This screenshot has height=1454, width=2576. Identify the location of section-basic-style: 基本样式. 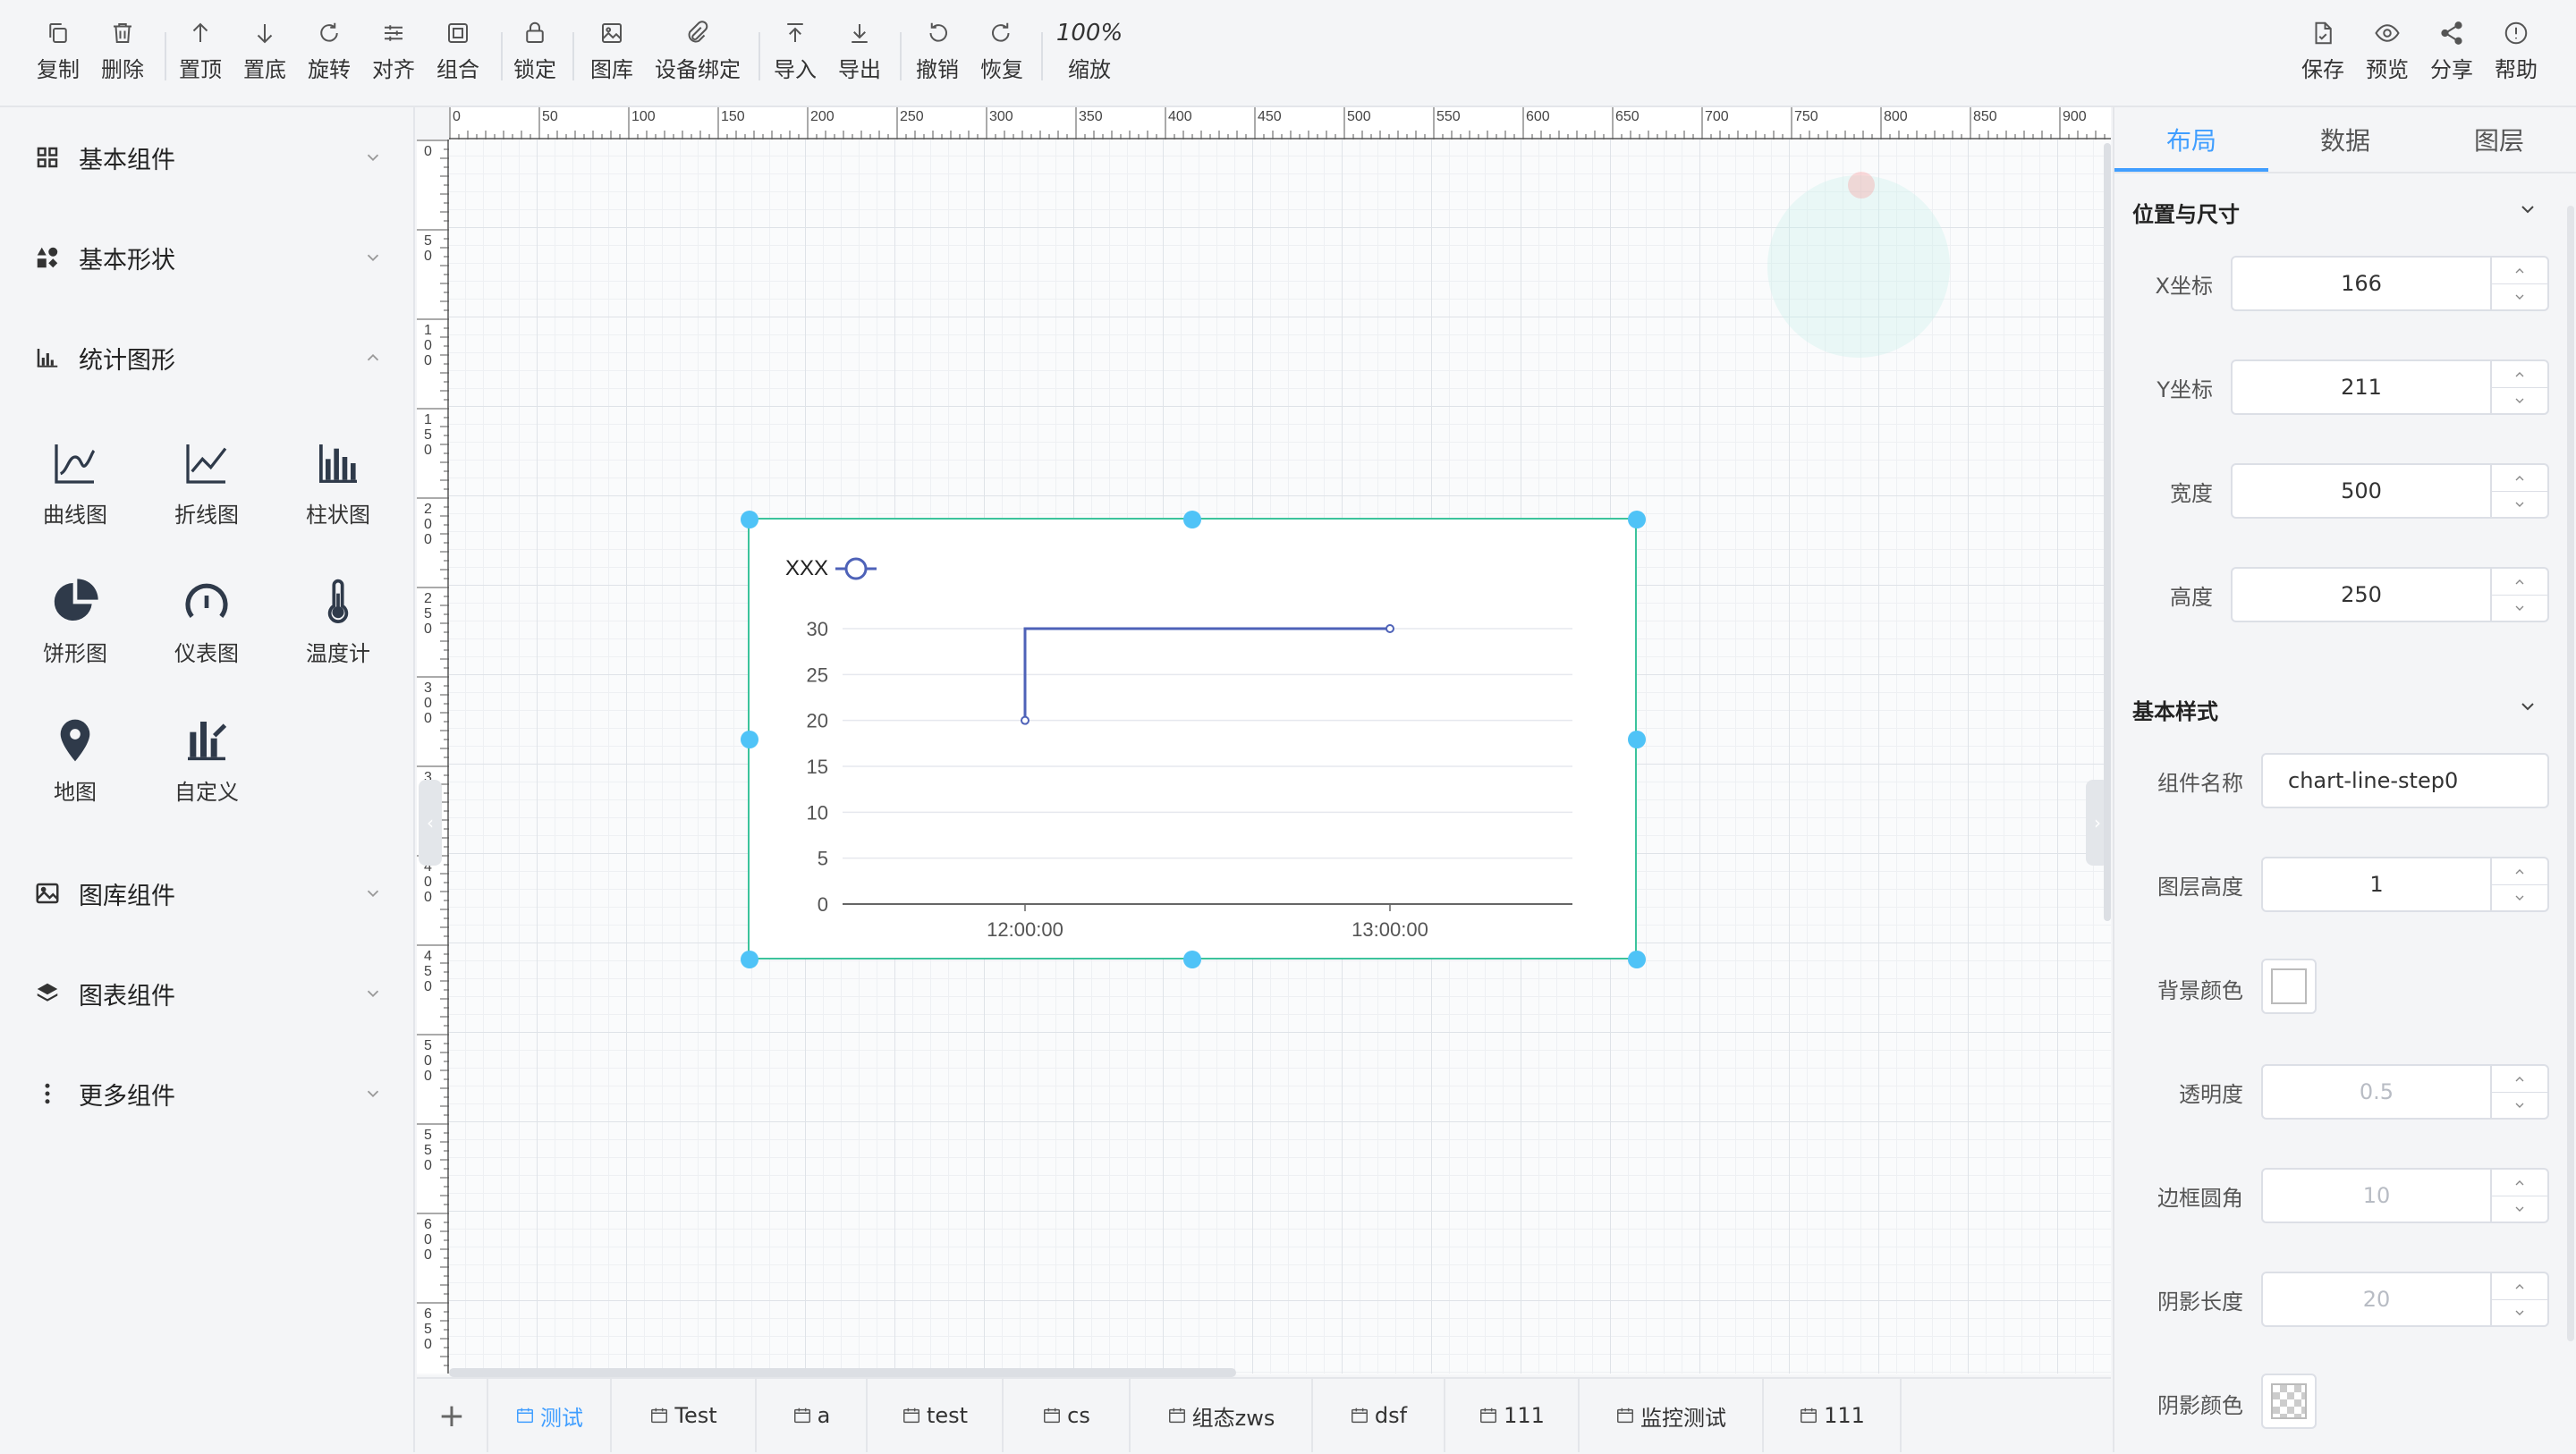
(2175, 710).